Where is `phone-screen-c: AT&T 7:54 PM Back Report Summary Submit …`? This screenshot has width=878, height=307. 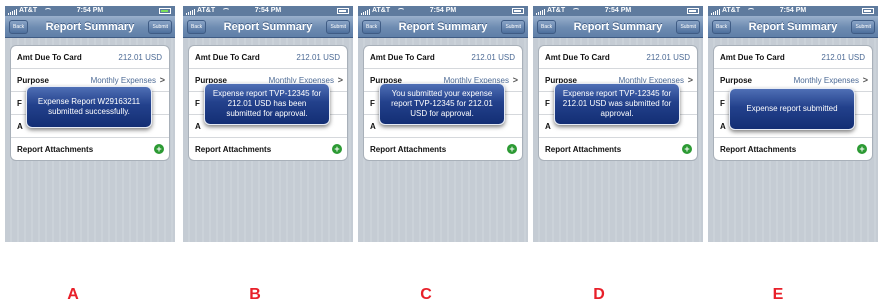
phone-screen-c: AT&T 7:54 PM Back Report Summary Submit … is located at coordinates (443, 124).